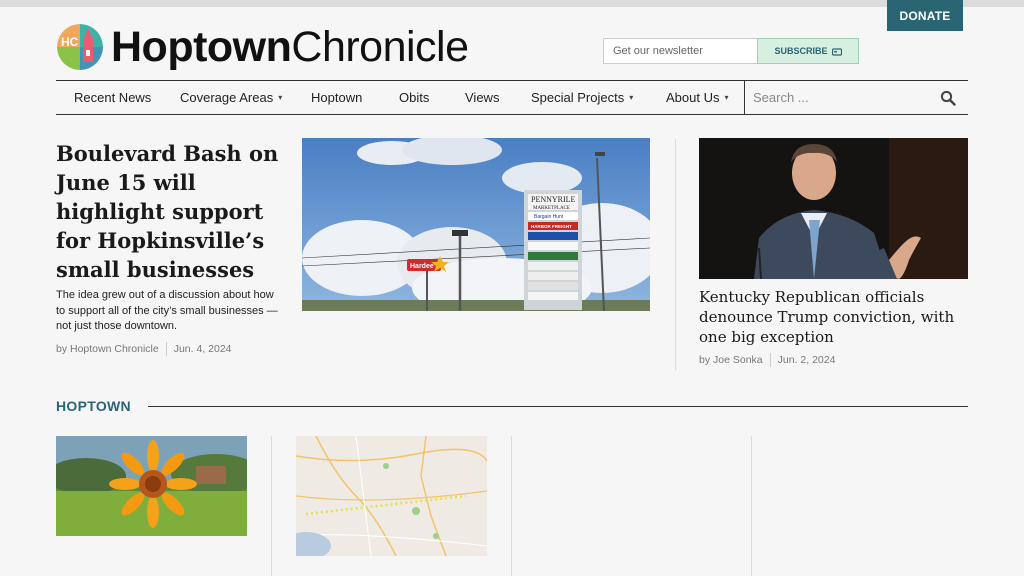 The width and height of the screenshot is (1024, 576). I want to click on logo-mark-text: HC, so click(70, 42).